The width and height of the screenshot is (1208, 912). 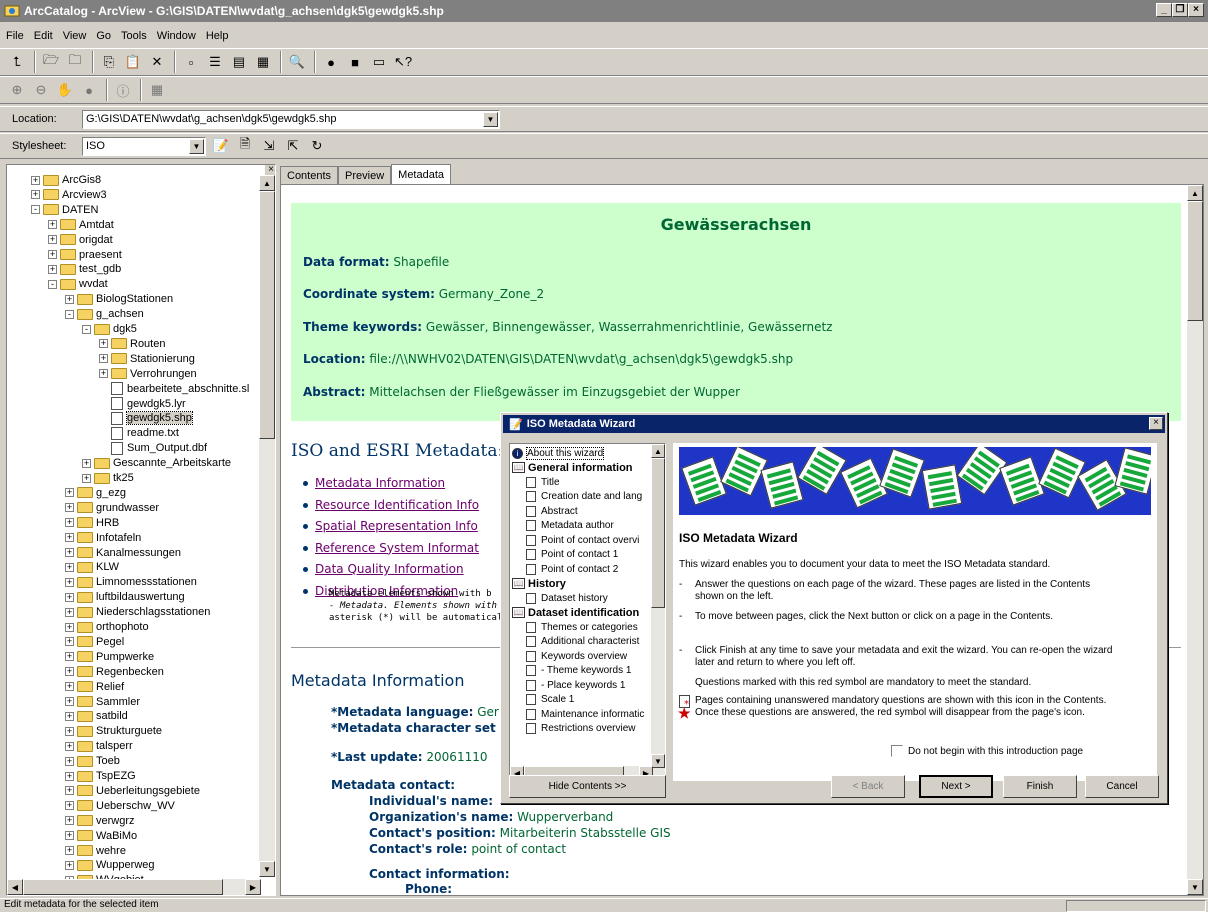 What do you see at coordinates (263, 62) in the screenshot?
I see `thumbnails-icon: ▦` at bounding box center [263, 62].